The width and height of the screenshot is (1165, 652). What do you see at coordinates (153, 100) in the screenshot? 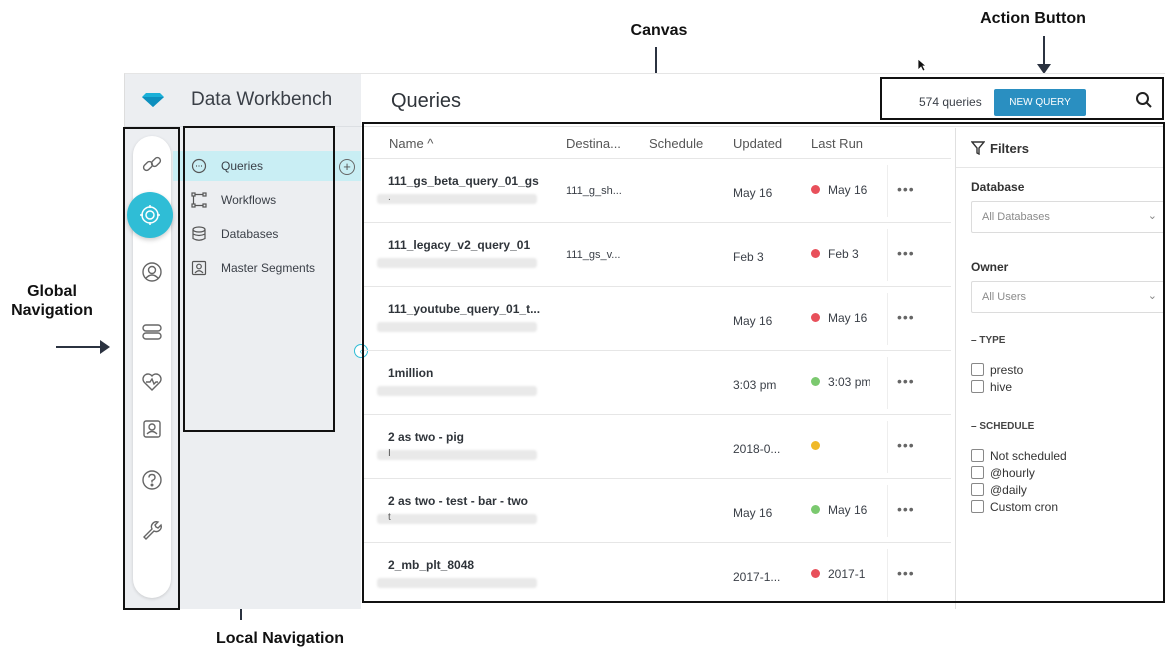
I see `diamond-logo-icon` at bounding box center [153, 100].